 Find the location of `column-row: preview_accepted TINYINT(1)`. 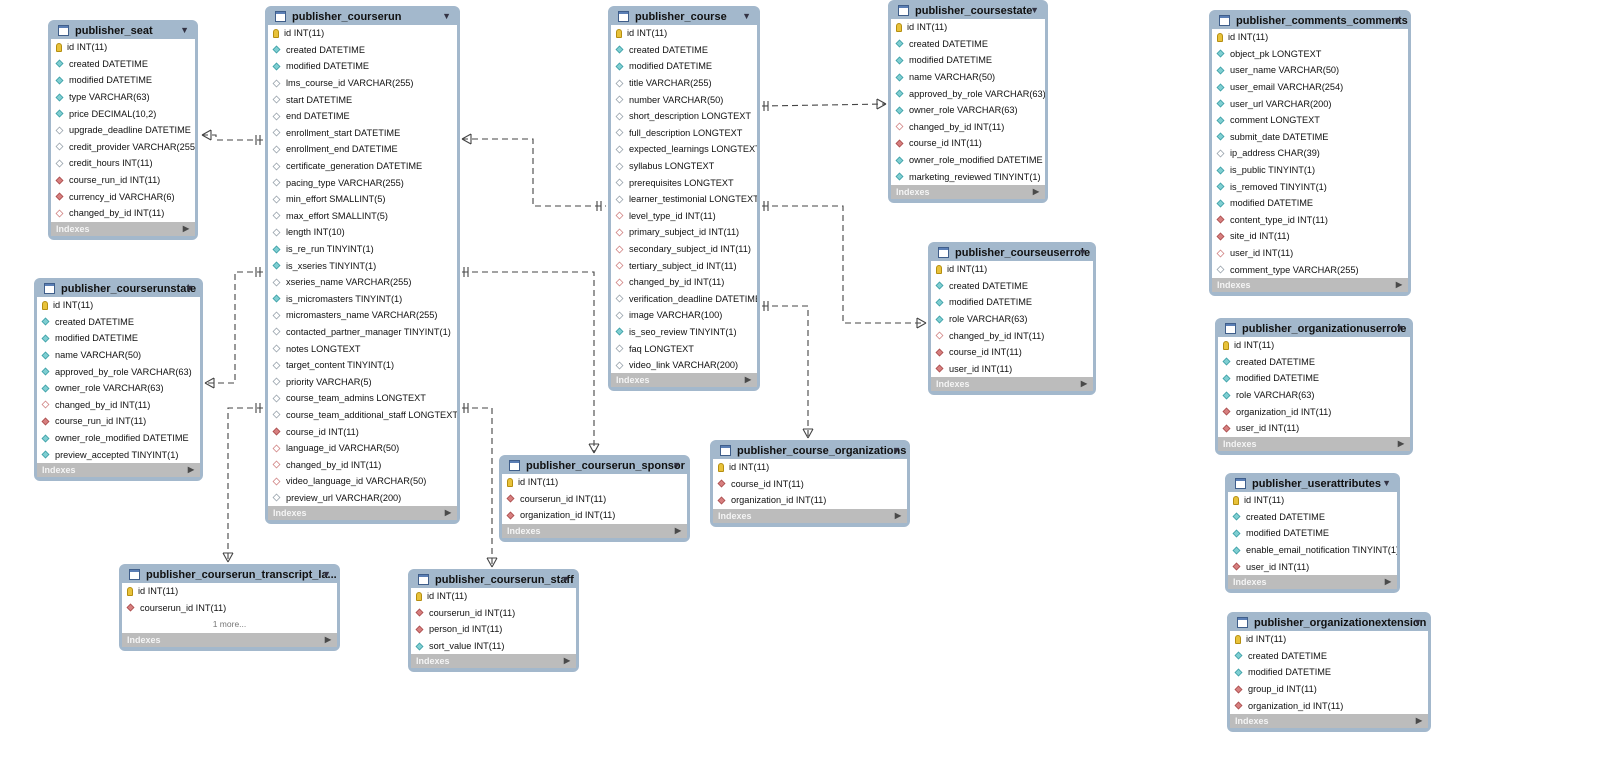

column-row: preview_accepted TINYINT(1) is located at coordinates (118, 454).